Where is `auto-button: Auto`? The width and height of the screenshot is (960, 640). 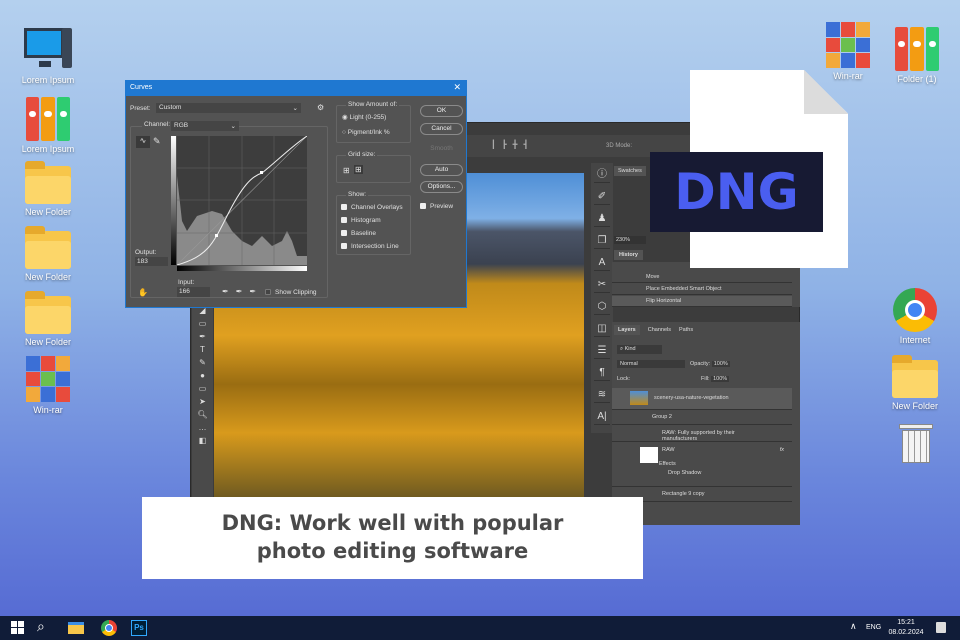
auto-button: Auto is located at coordinates (441, 170).